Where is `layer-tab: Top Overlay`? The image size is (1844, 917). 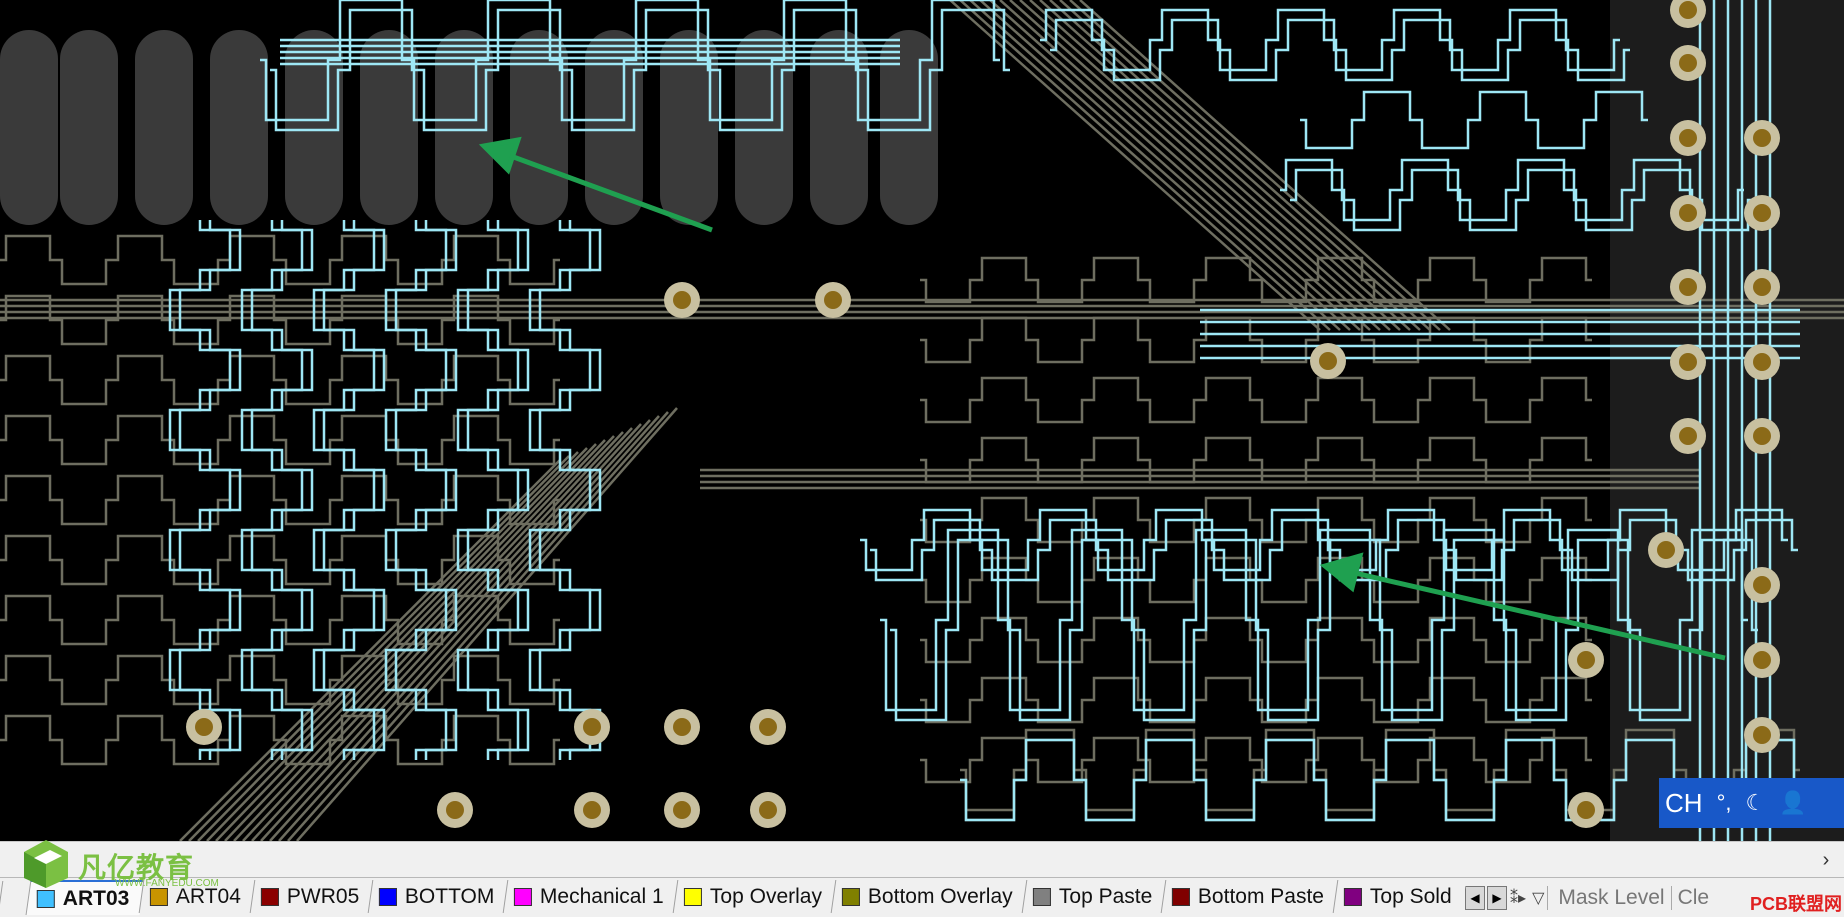 layer-tab: Top Overlay is located at coordinates (754, 896).